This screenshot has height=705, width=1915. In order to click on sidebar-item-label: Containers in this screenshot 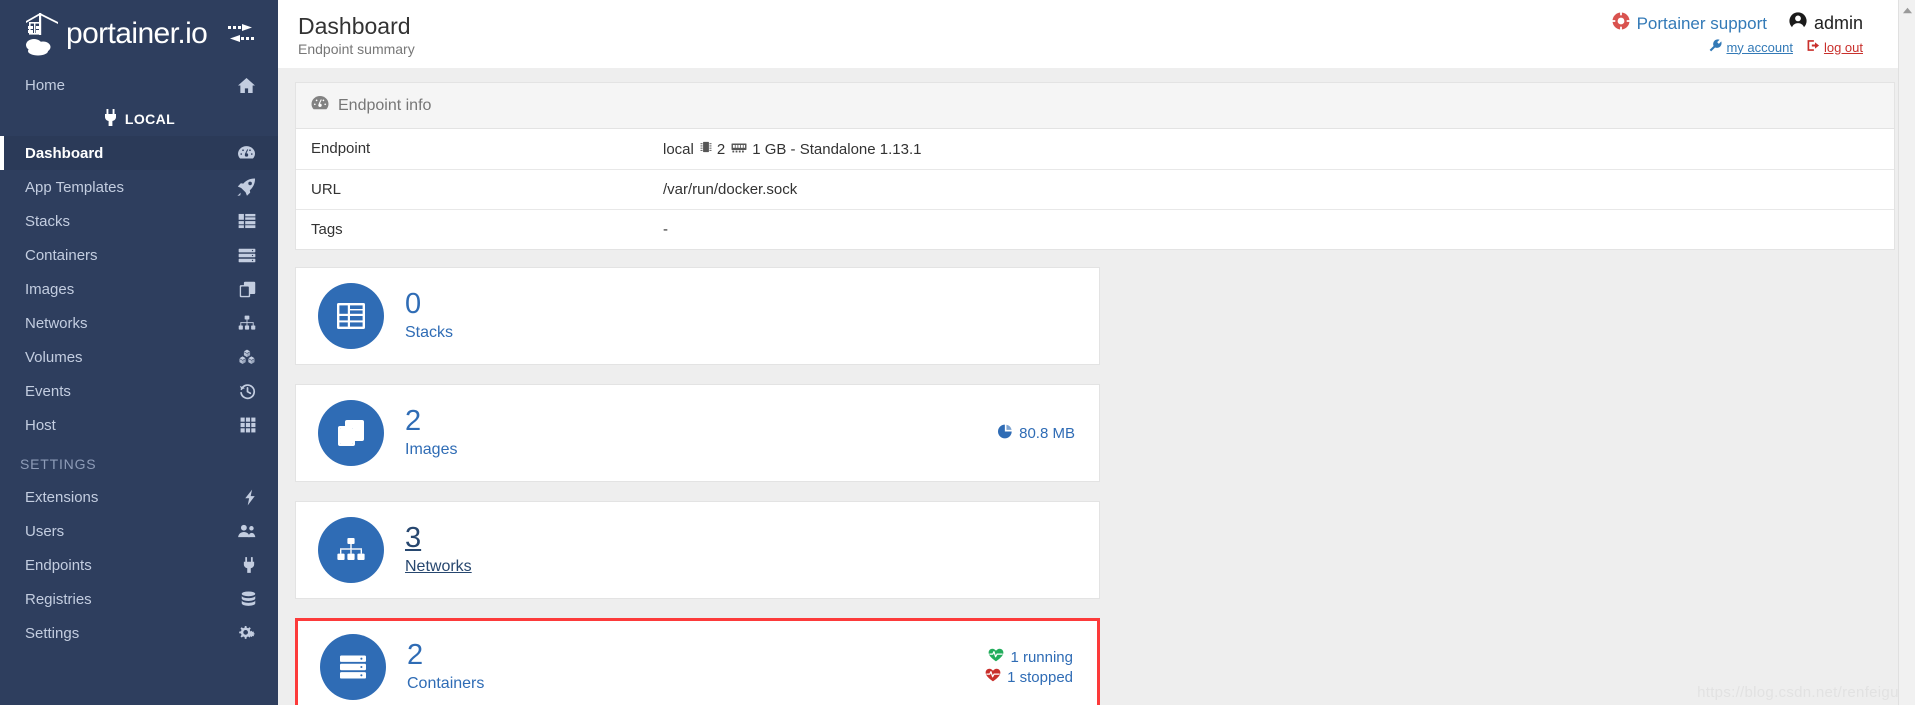, I will do `click(61, 255)`.